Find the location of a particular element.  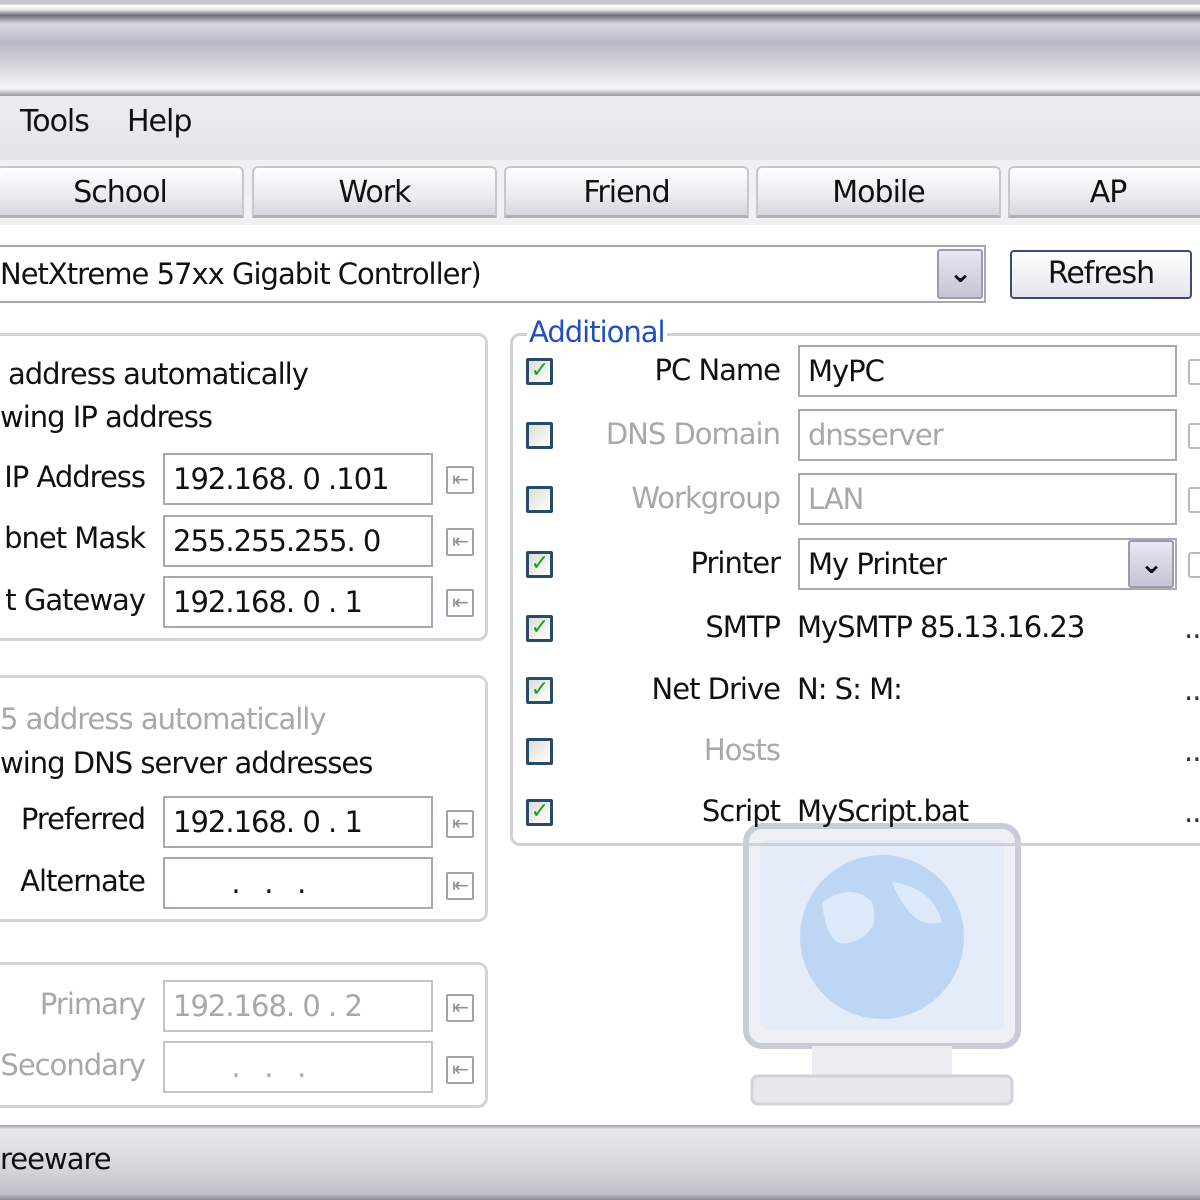

dns-manual-radio-label: wing DNS server addresses is located at coordinates (186, 763).